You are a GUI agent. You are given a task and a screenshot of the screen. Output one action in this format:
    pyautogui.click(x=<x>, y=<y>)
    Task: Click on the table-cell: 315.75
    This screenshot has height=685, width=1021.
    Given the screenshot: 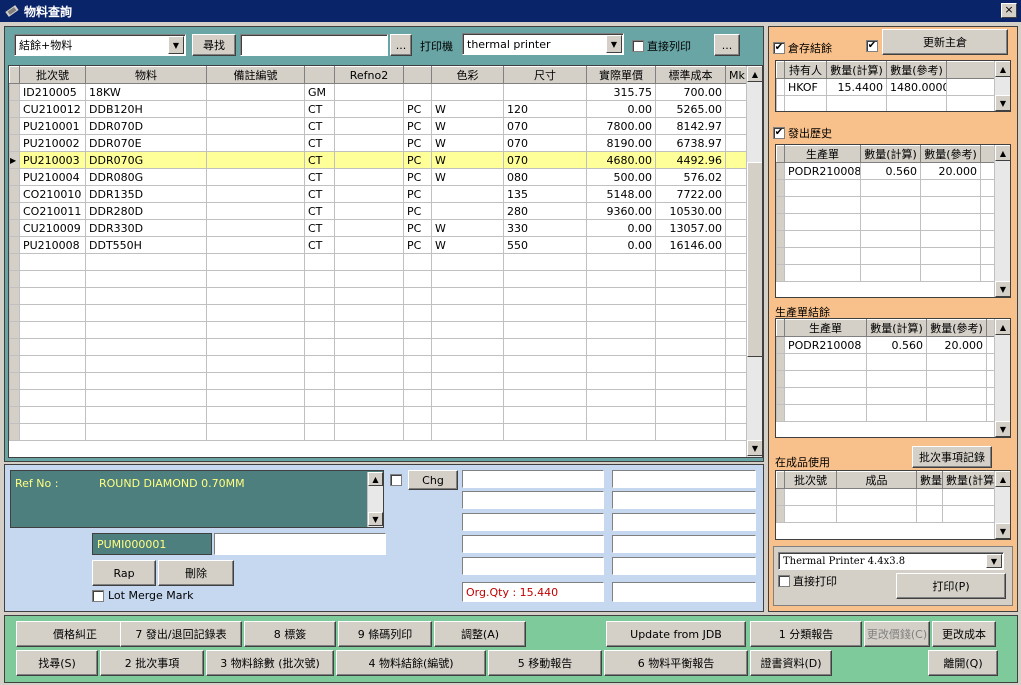 What is the action you would take?
    pyautogui.click(x=621, y=92)
    